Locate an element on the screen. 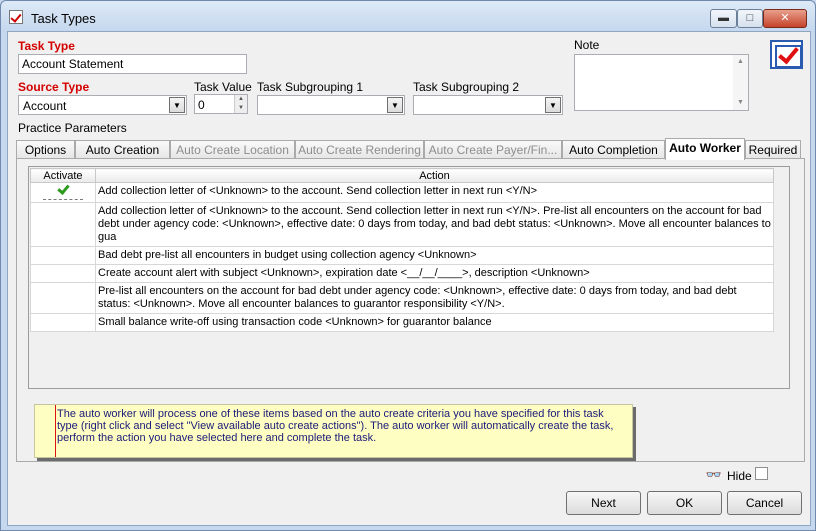 This screenshot has height=531, width=816. source-type-select: Account ▼ is located at coordinates (102, 105).